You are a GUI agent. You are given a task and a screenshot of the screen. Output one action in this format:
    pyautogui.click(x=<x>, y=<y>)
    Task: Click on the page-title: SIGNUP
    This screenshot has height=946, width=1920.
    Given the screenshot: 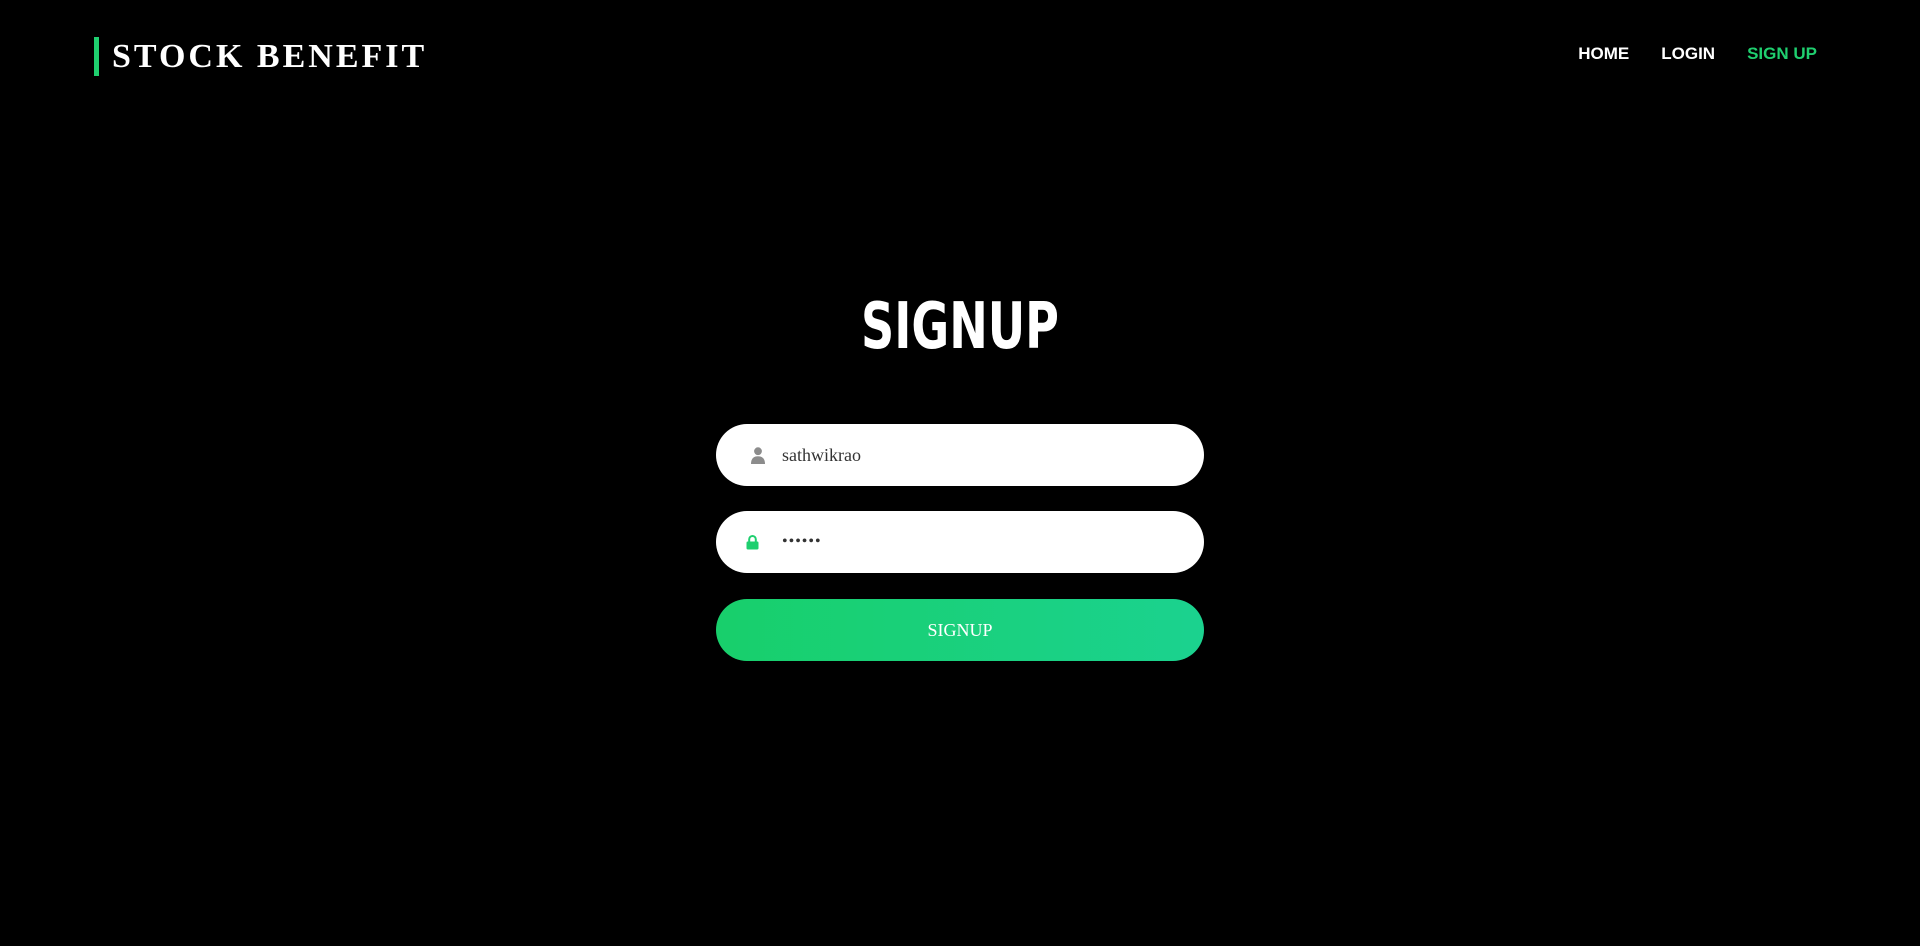 What is the action you would take?
    pyautogui.click(x=960, y=327)
    